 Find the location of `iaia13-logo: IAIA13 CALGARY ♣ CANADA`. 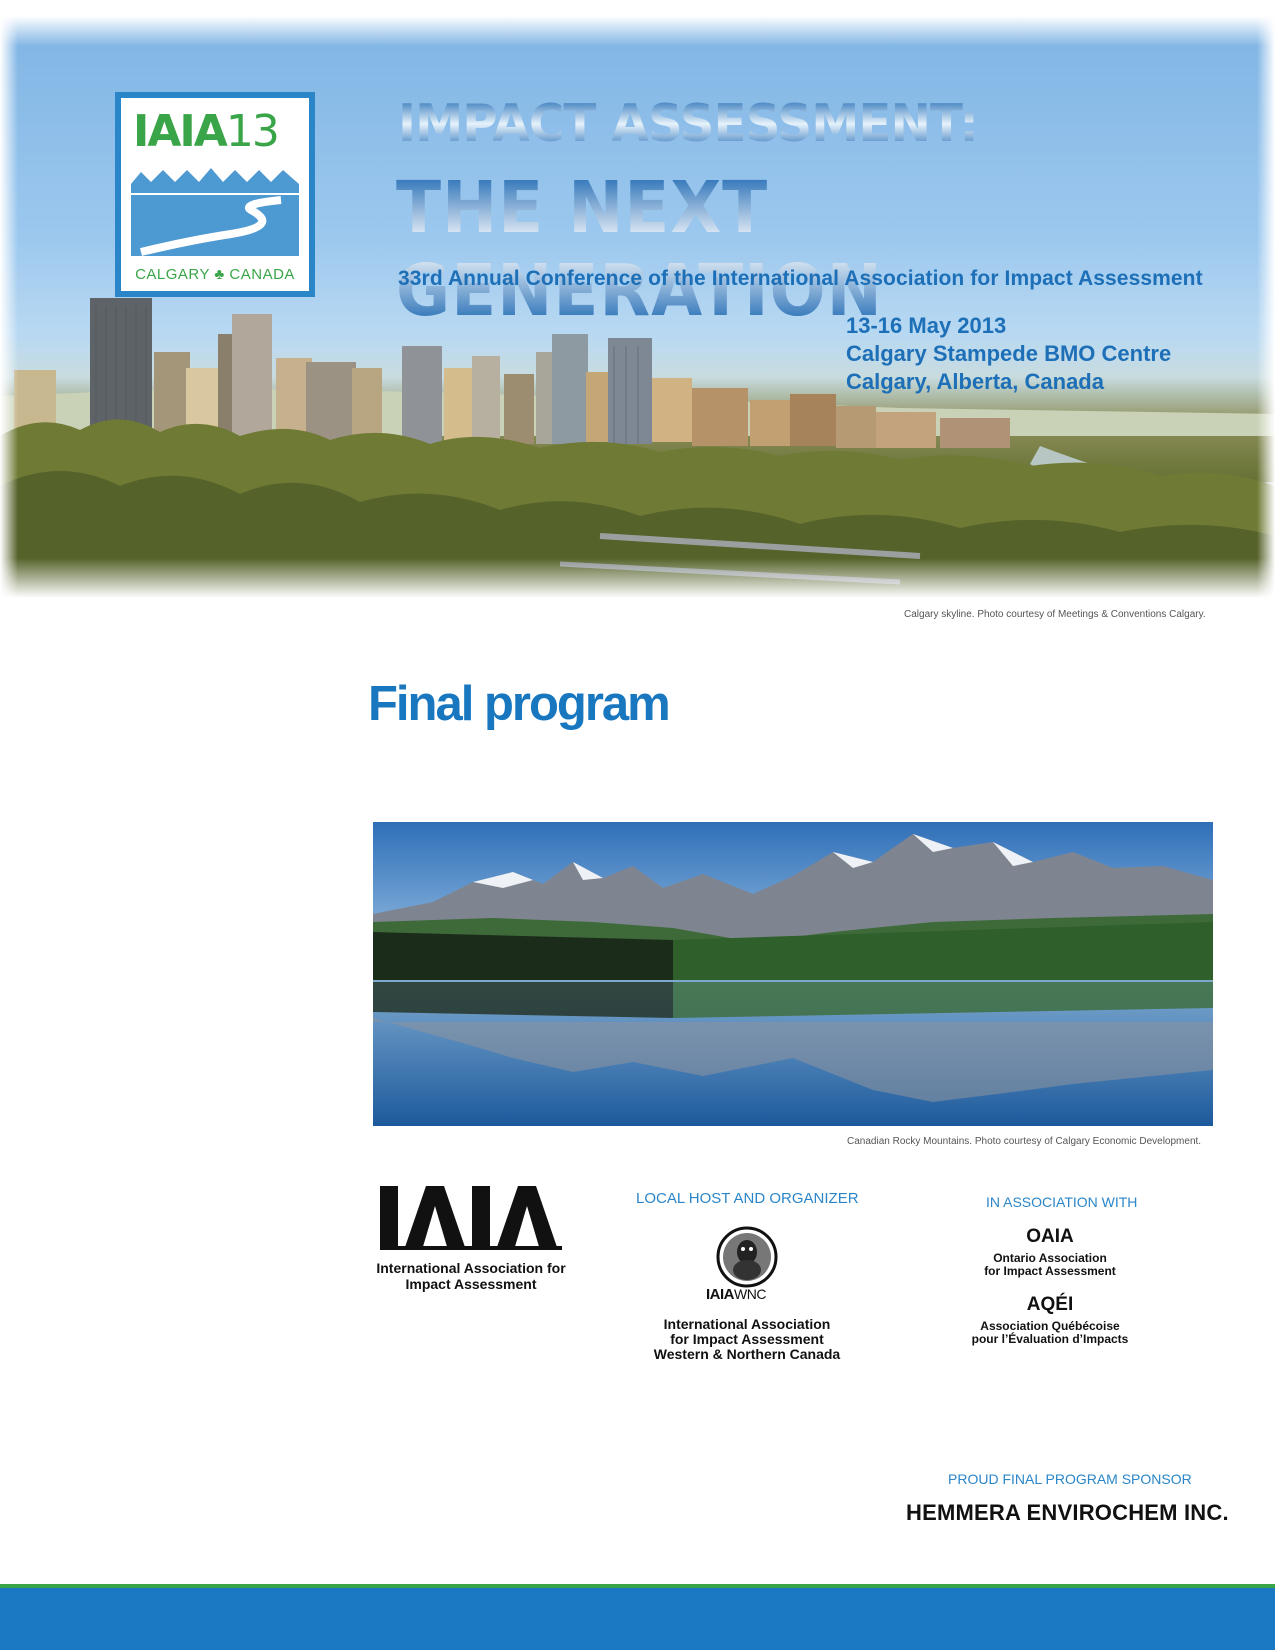

iaia13-logo: IAIA13 CALGARY ♣ CANADA is located at coordinates (215, 194).